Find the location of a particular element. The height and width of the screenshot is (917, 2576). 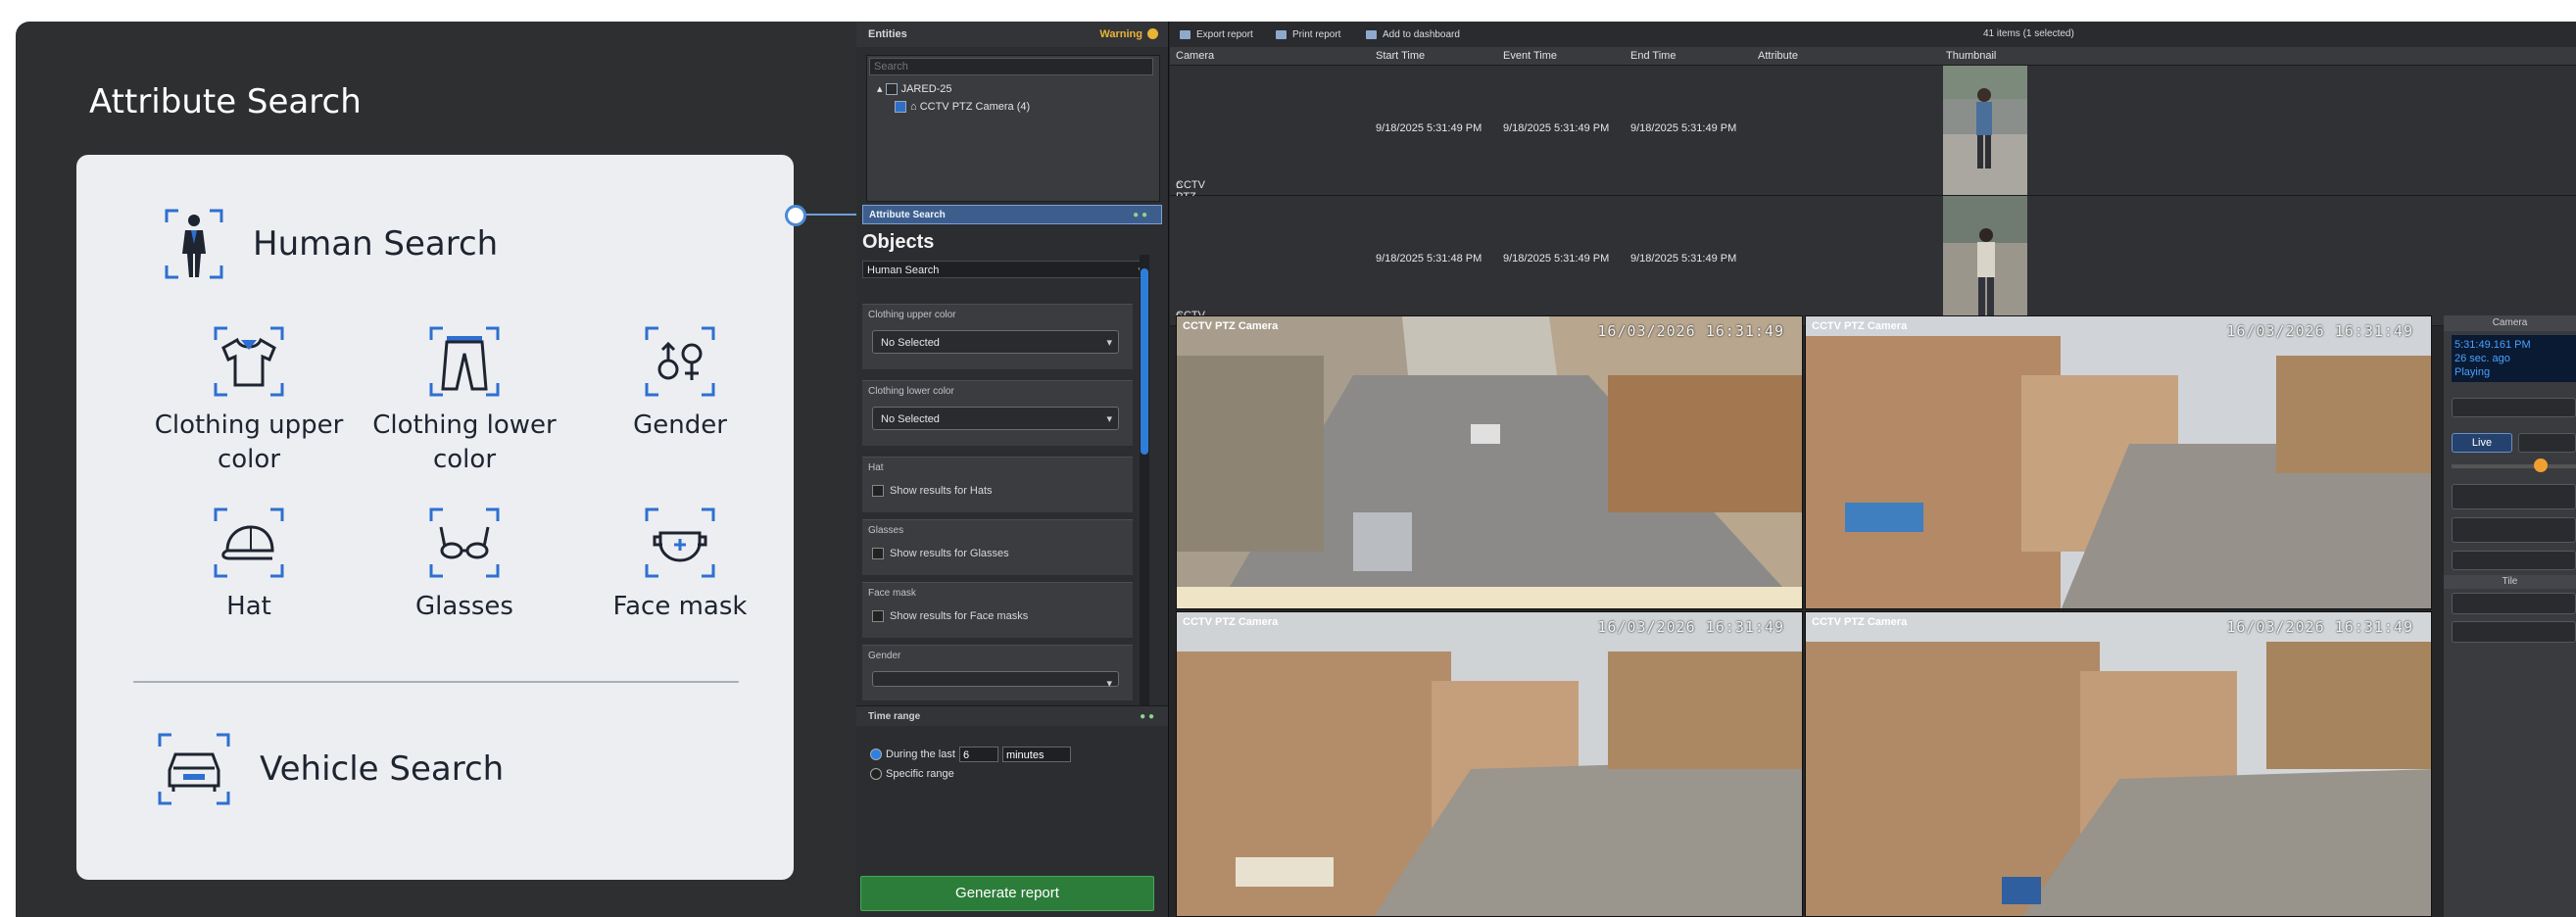

live-button: Live is located at coordinates (2482, 443).